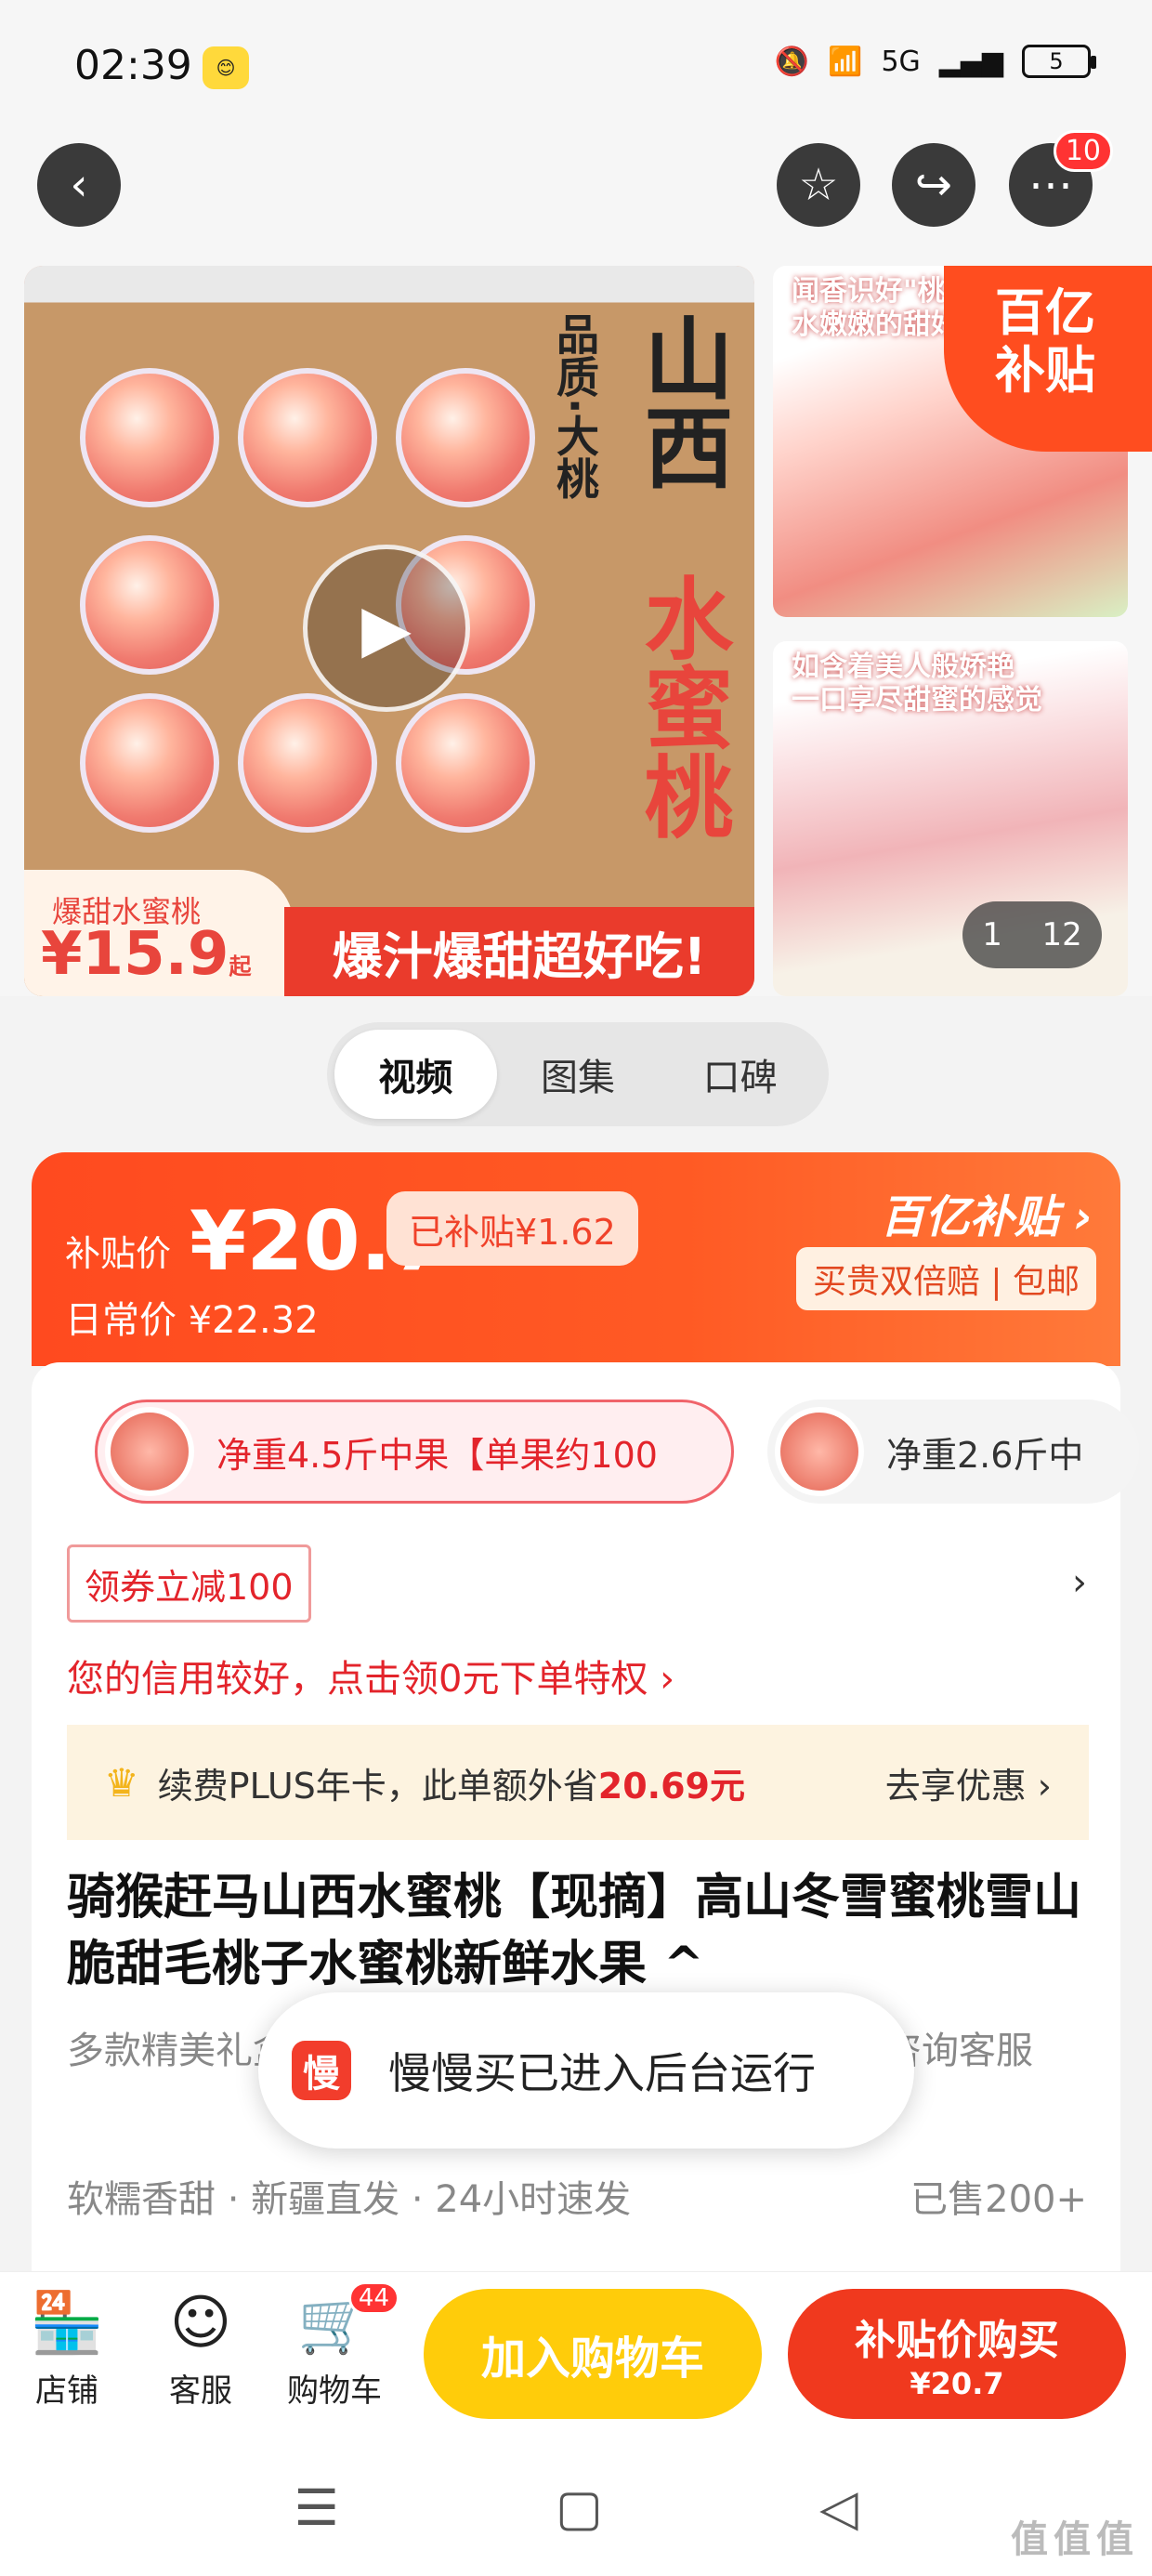  I want to click on image-quality-text: 品质·大桃, so click(575, 406).